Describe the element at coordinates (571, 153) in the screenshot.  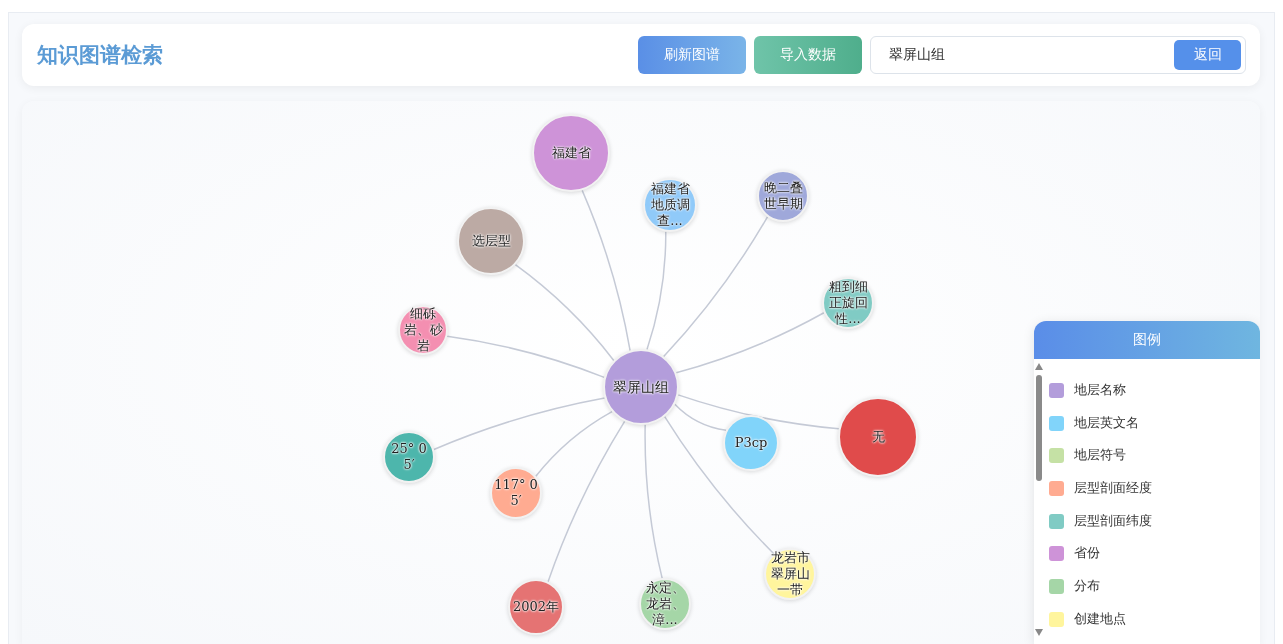
I see `graph-node: 福建省` at that location.